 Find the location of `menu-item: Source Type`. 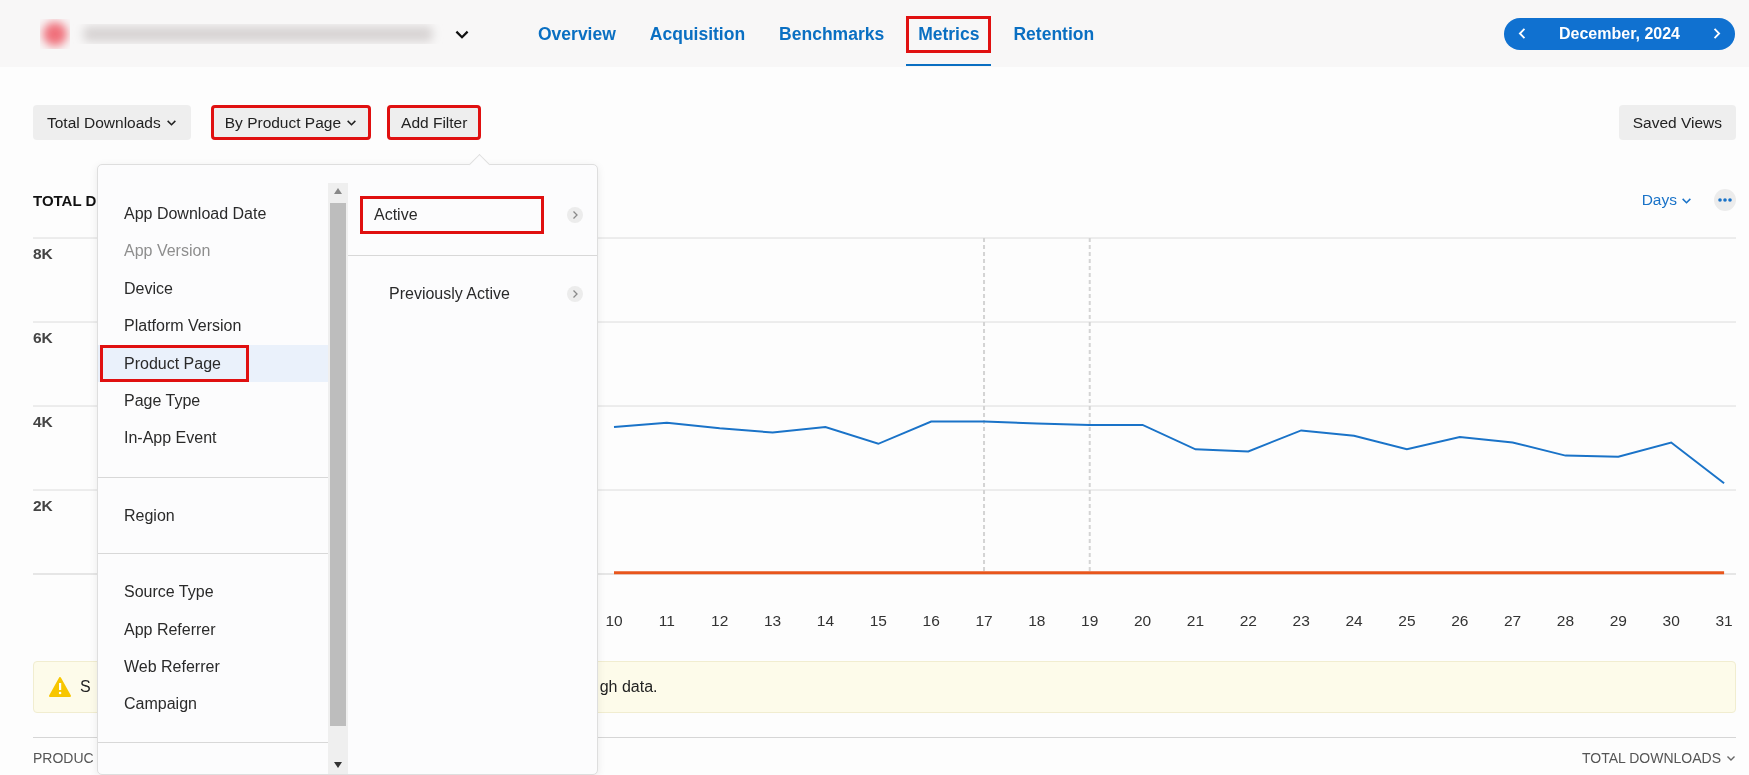

menu-item: Source Type is located at coordinates (213, 592).